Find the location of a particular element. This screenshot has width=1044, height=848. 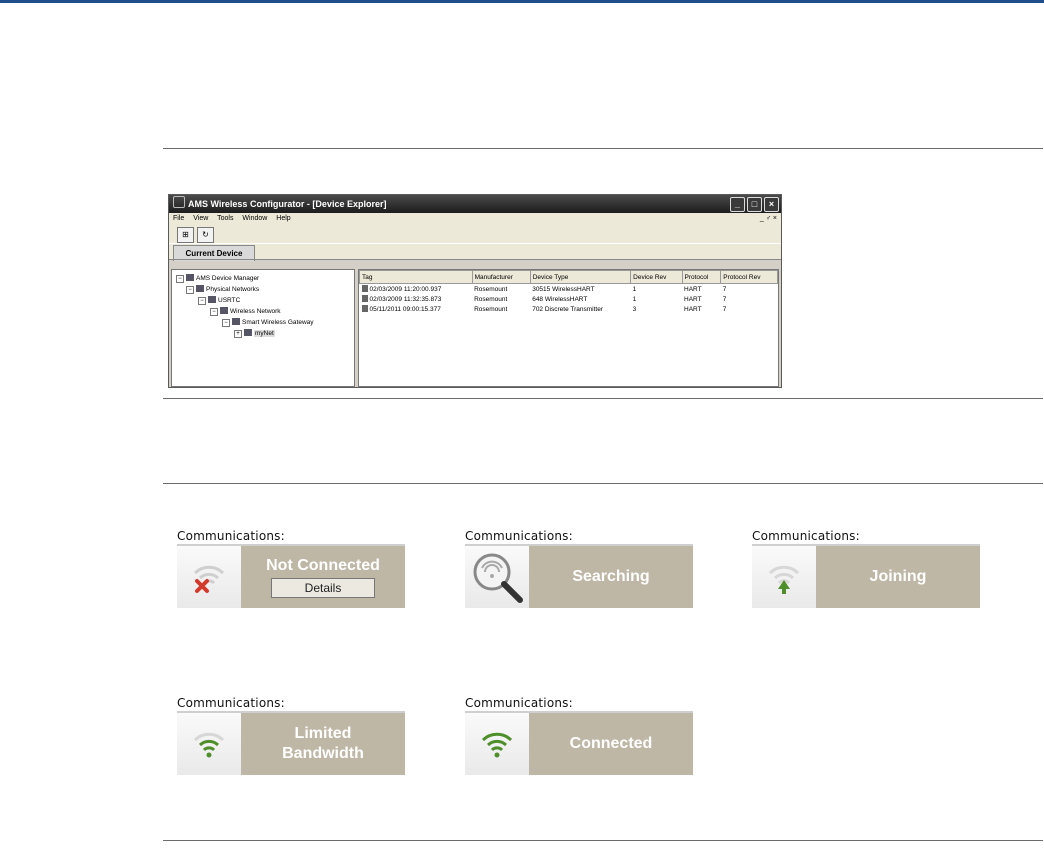

tabstrip: Current Device is located at coordinates (475, 252).